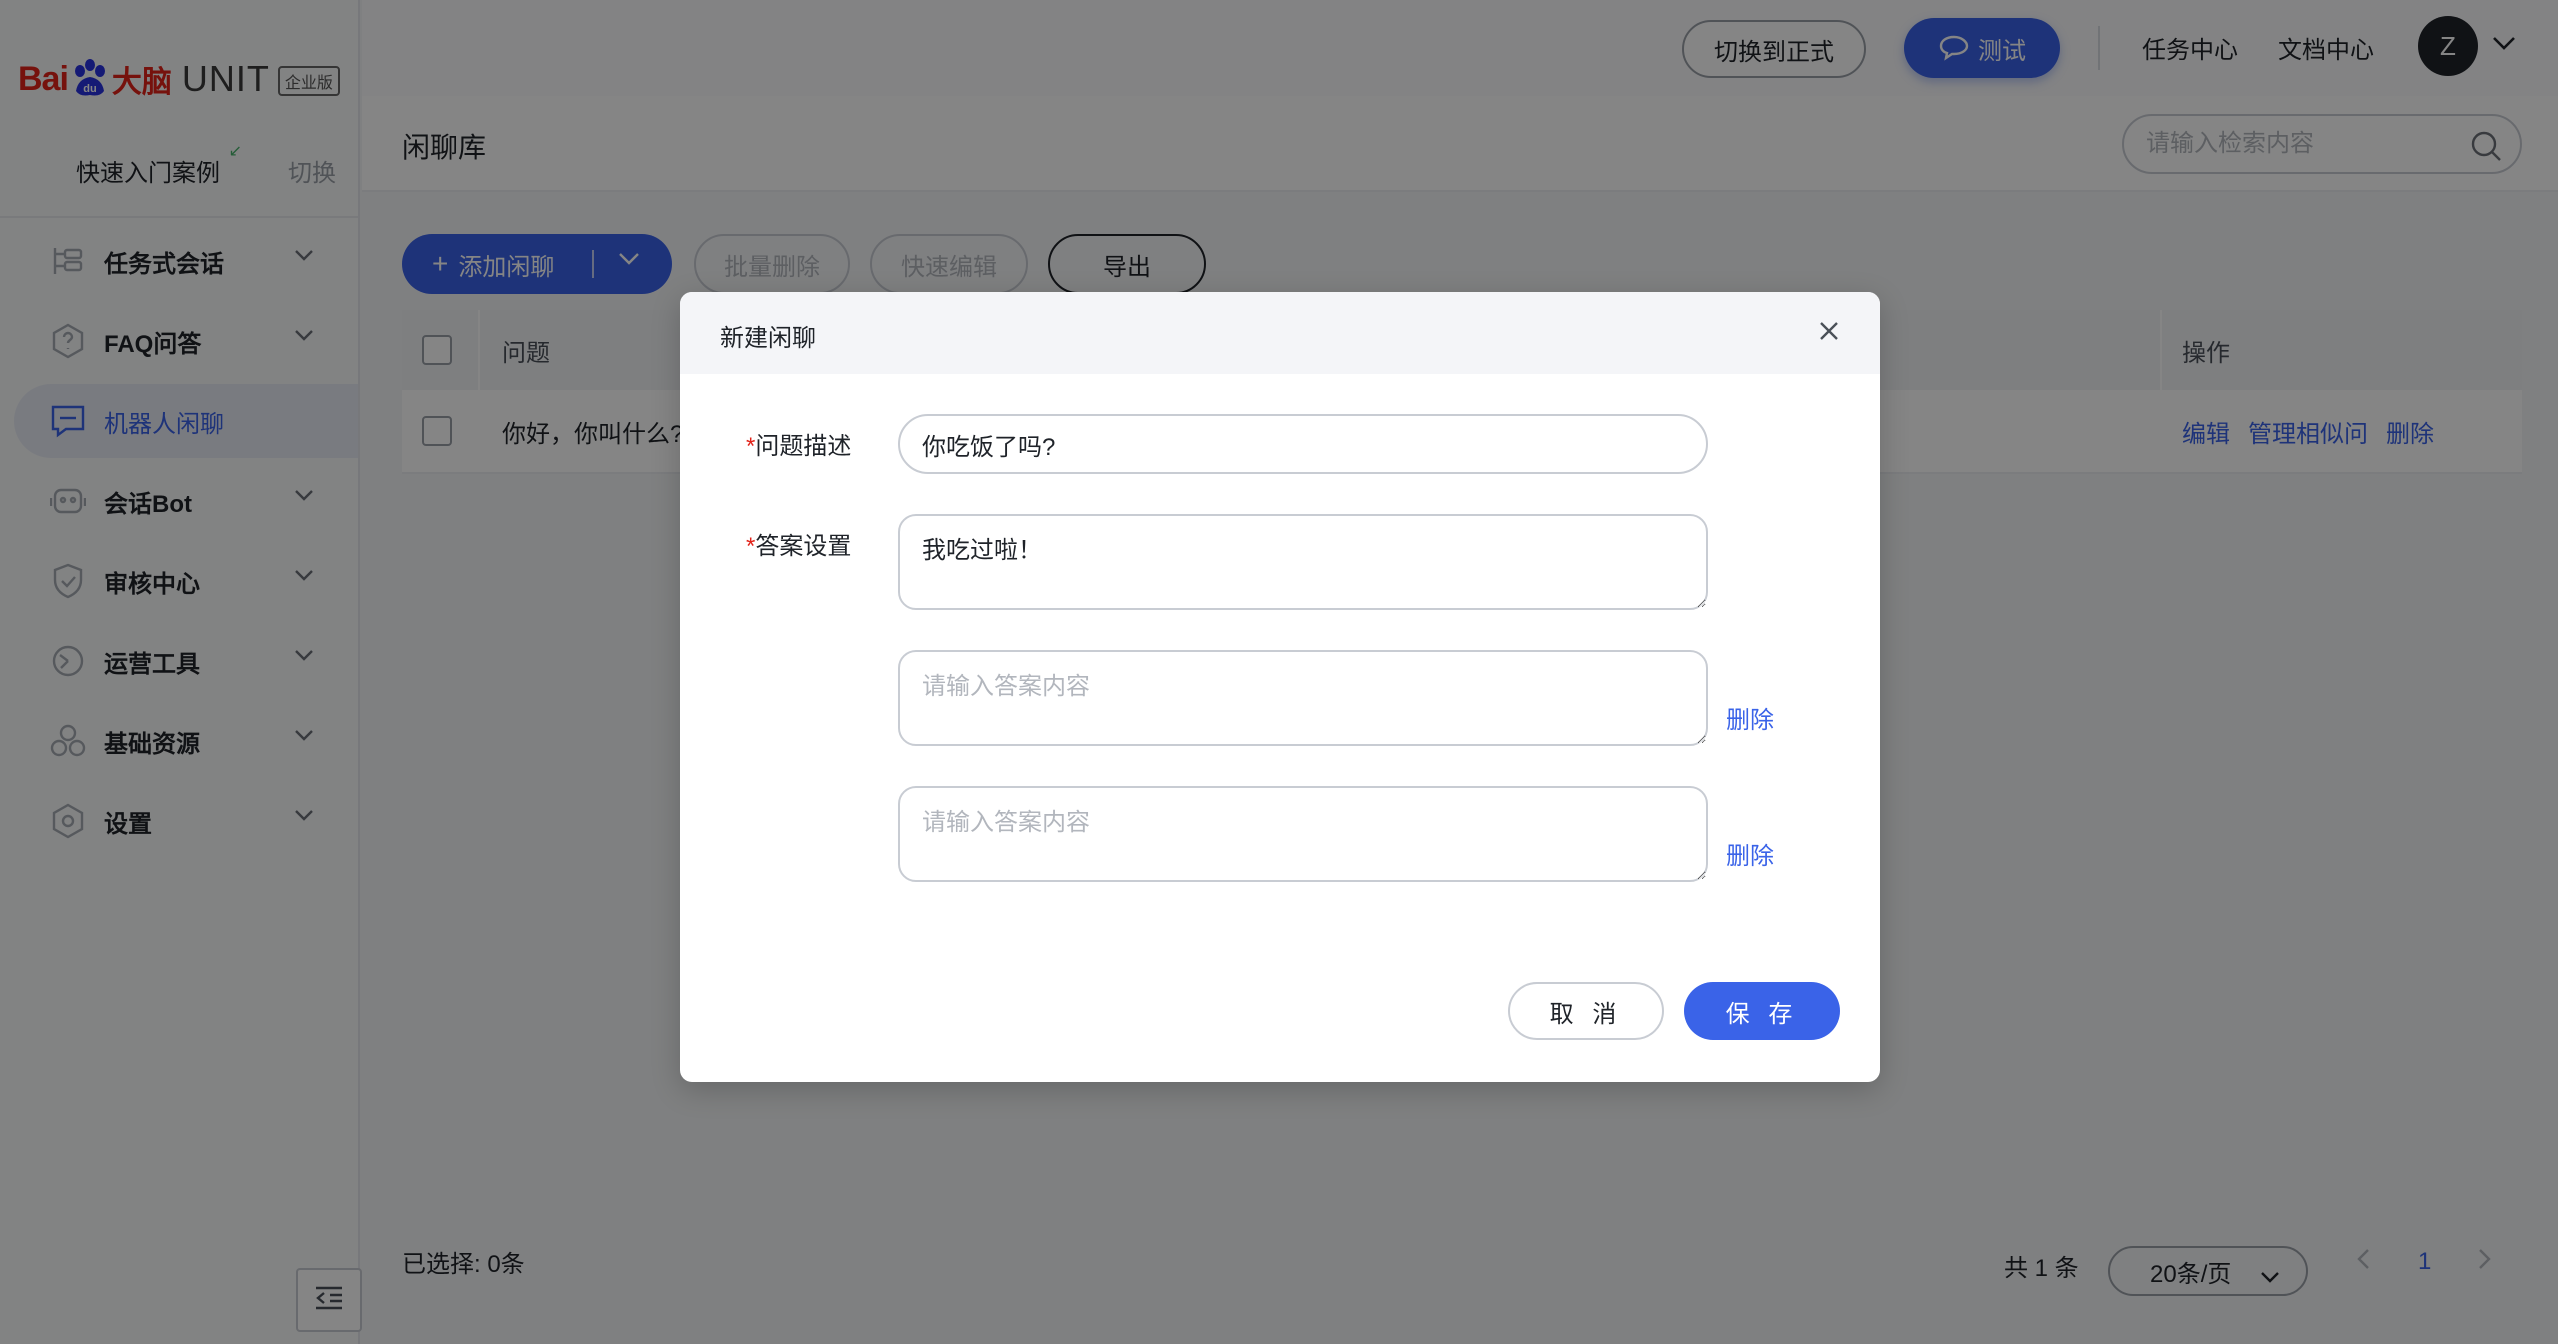  I want to click on question-input, so click(1303, 444).